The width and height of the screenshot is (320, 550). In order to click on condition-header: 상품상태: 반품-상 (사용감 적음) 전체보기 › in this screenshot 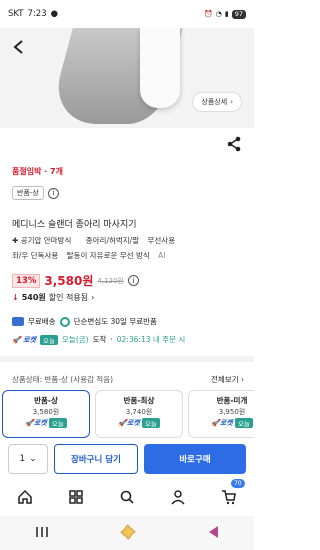, I will do `click(128, 379)`.